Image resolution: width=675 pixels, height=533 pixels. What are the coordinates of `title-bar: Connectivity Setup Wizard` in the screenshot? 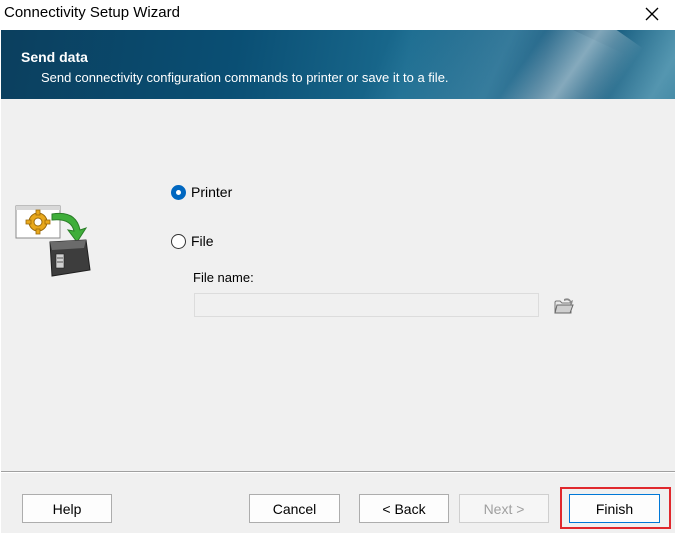 It's located at (337, 14).